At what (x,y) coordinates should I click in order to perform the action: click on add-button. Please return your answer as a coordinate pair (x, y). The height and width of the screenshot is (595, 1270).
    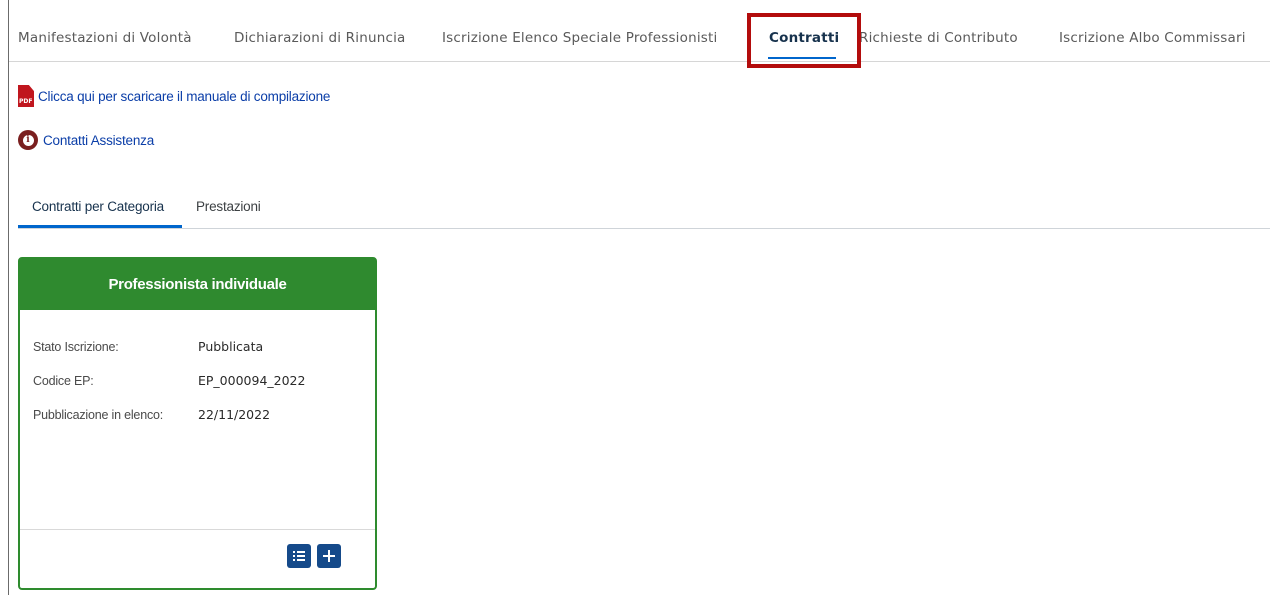
    Looking at the image, I should click on (329, 556).